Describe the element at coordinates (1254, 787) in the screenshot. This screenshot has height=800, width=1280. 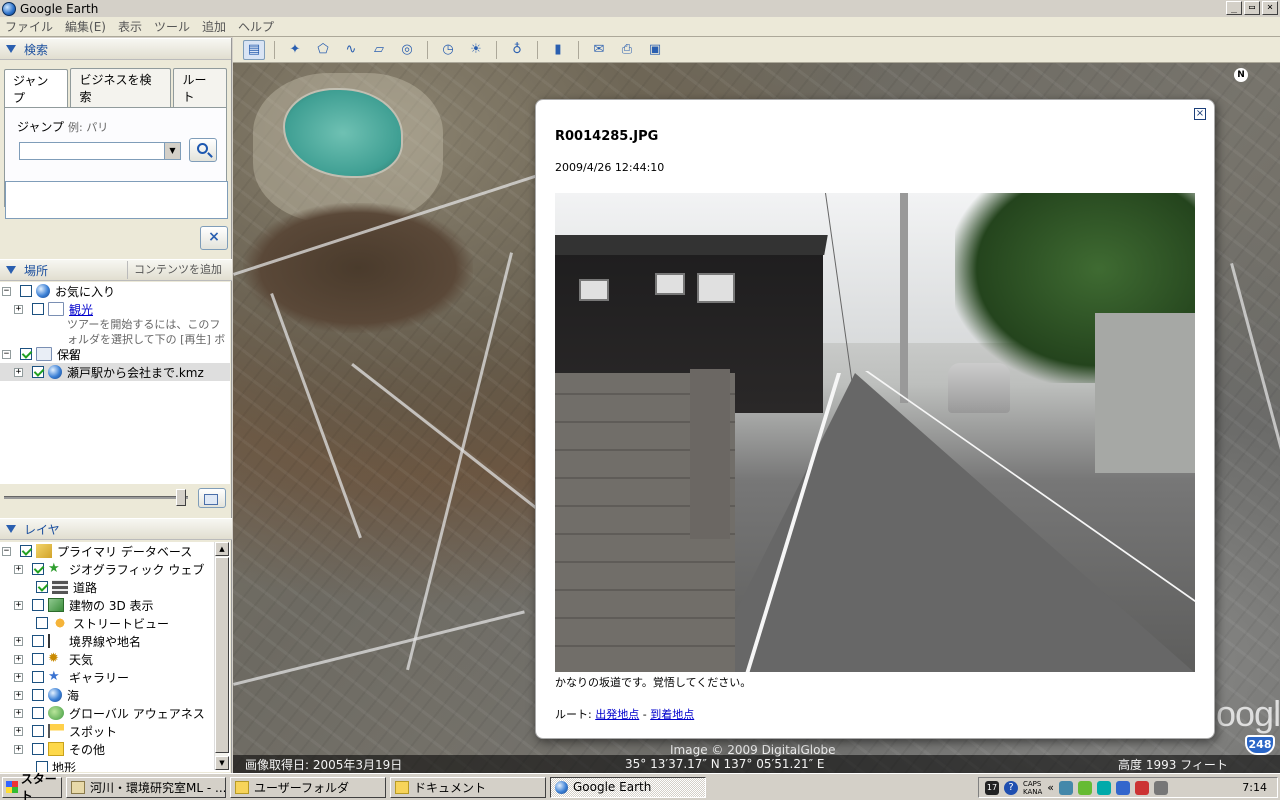
I see `clock: 7:14` at that location.